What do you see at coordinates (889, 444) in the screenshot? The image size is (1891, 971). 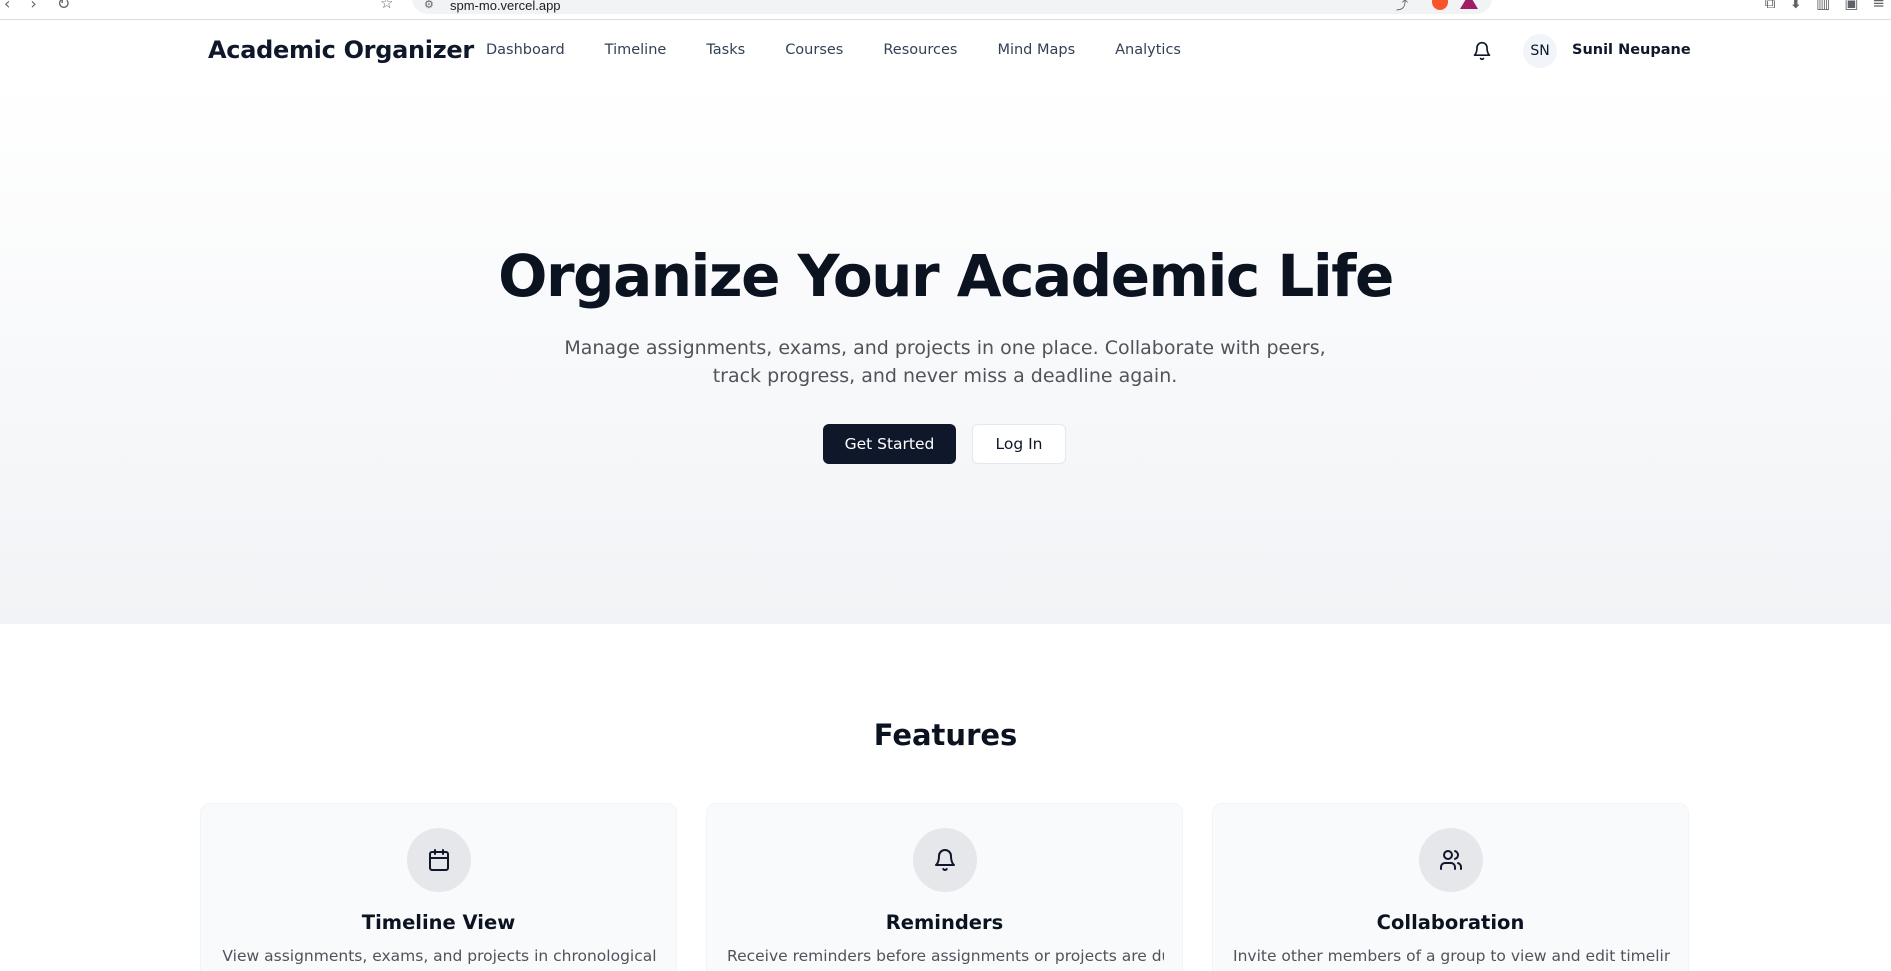 I see `get-started-button: Get Started` at bounding box center [889, 444].